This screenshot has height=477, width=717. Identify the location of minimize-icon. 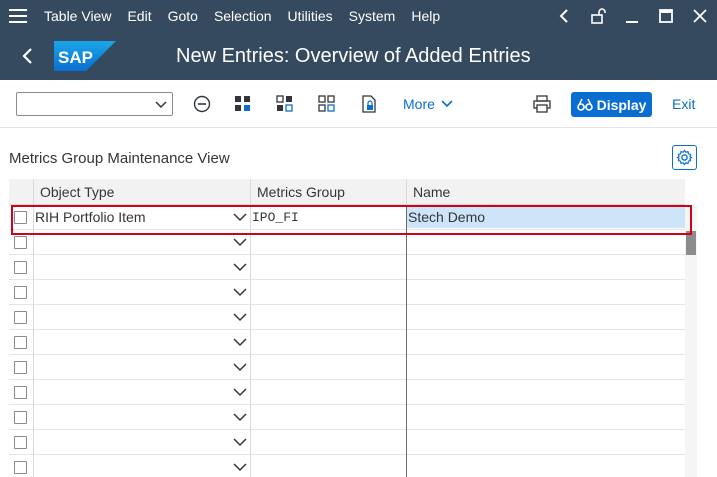
(632, 16).